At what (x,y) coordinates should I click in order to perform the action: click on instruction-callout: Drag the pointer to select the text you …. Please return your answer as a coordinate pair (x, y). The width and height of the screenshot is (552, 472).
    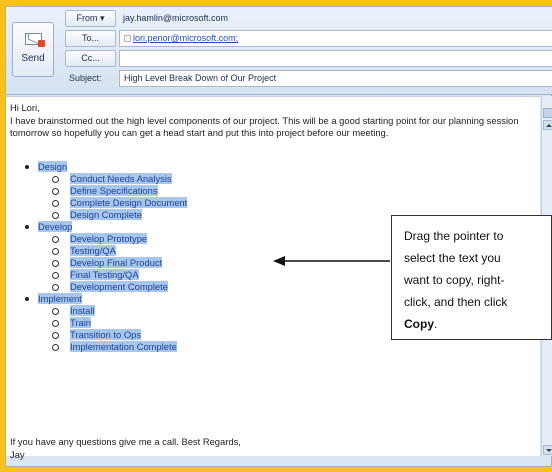
    Looking at the image, I should click on (471, 277).